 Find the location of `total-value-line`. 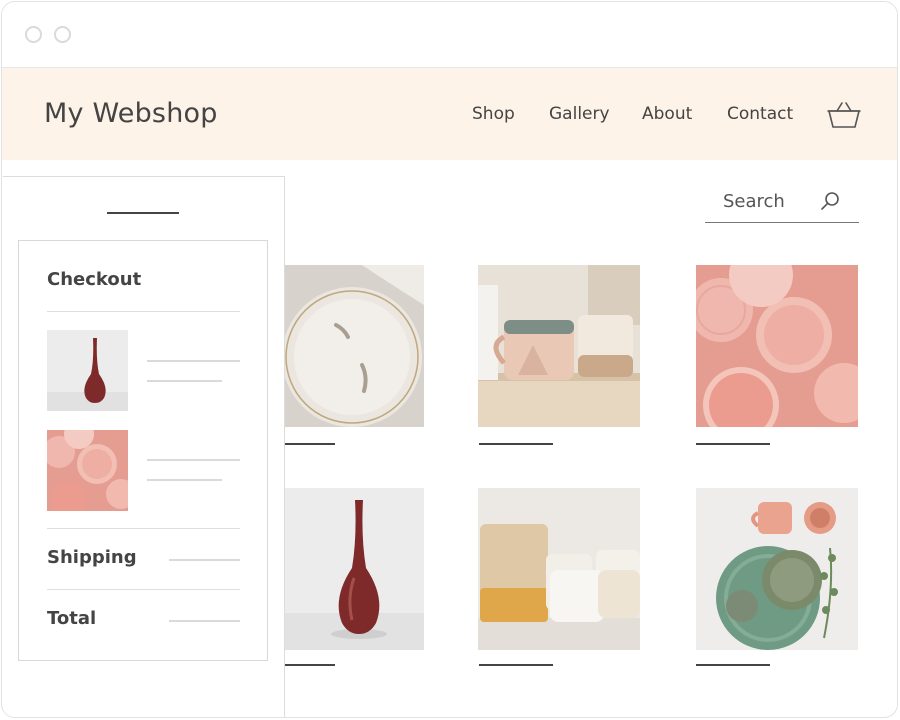

total-value-line is located at coordinates (204, 621).